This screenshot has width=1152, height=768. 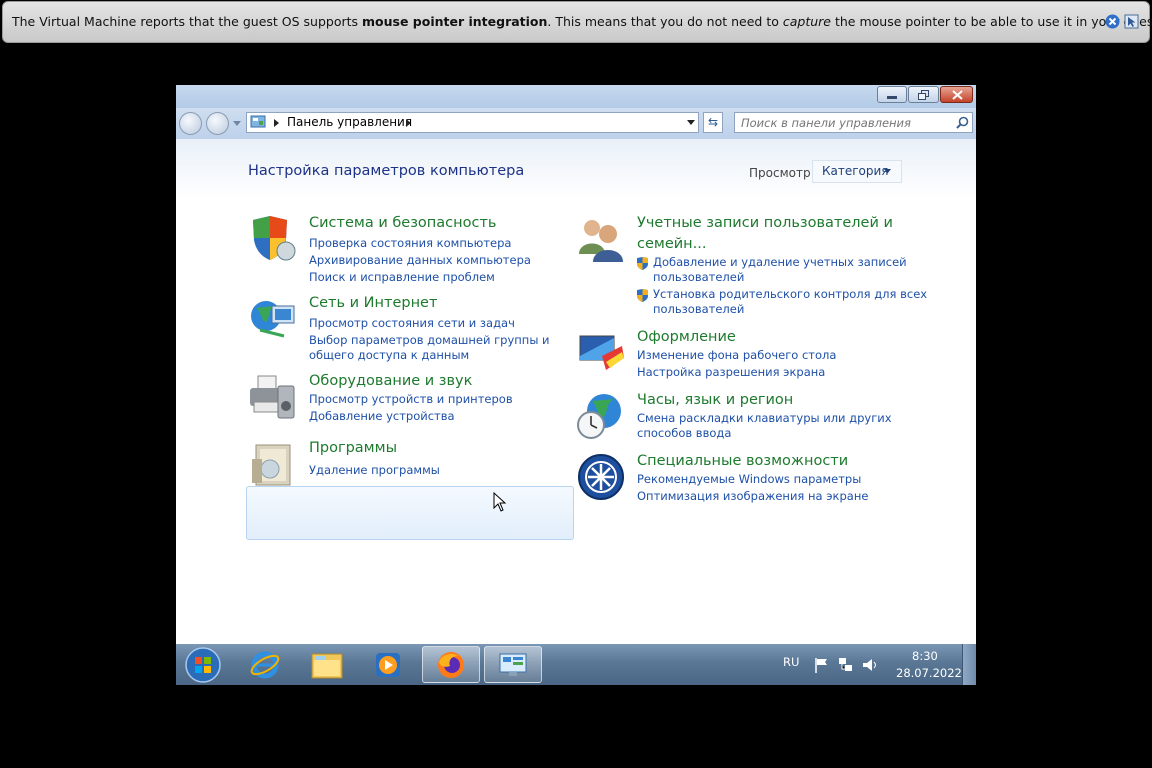 I want to click on category-title: Сеть и Интернет, so click(x=373, y=303).